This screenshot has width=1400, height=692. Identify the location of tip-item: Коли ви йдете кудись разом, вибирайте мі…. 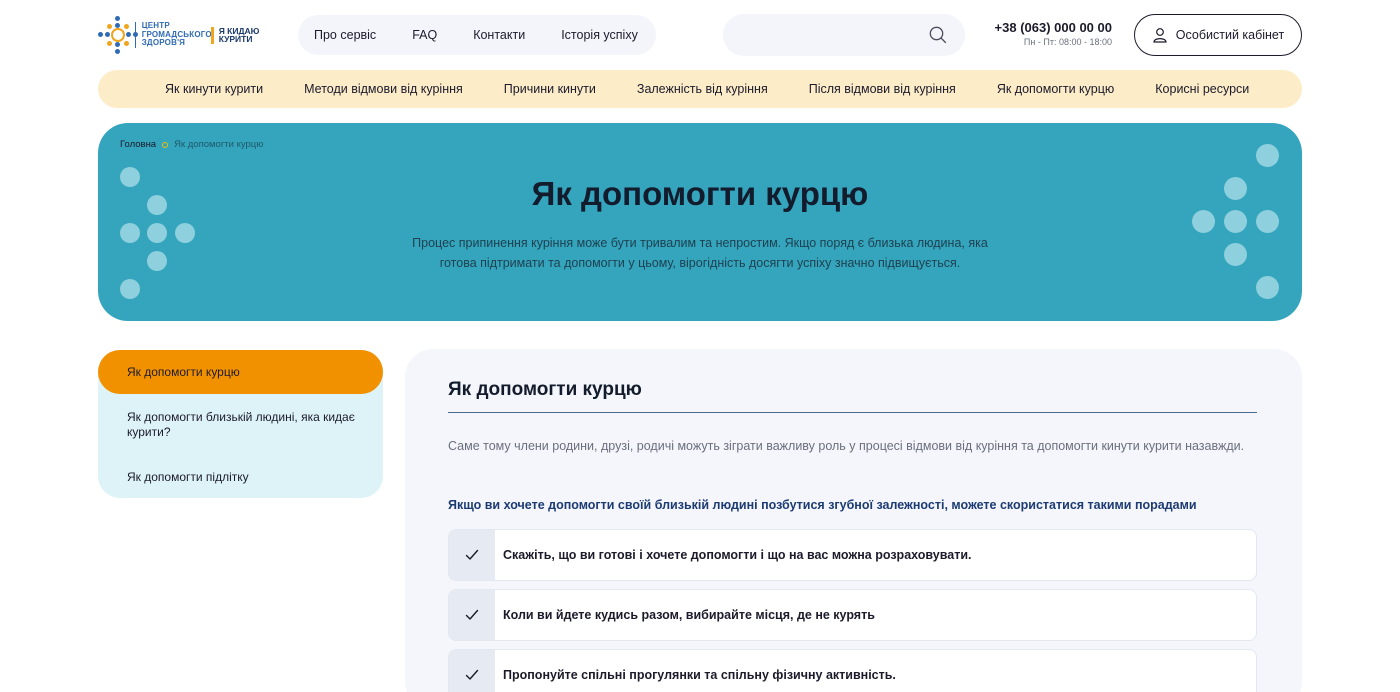
(852, 615).